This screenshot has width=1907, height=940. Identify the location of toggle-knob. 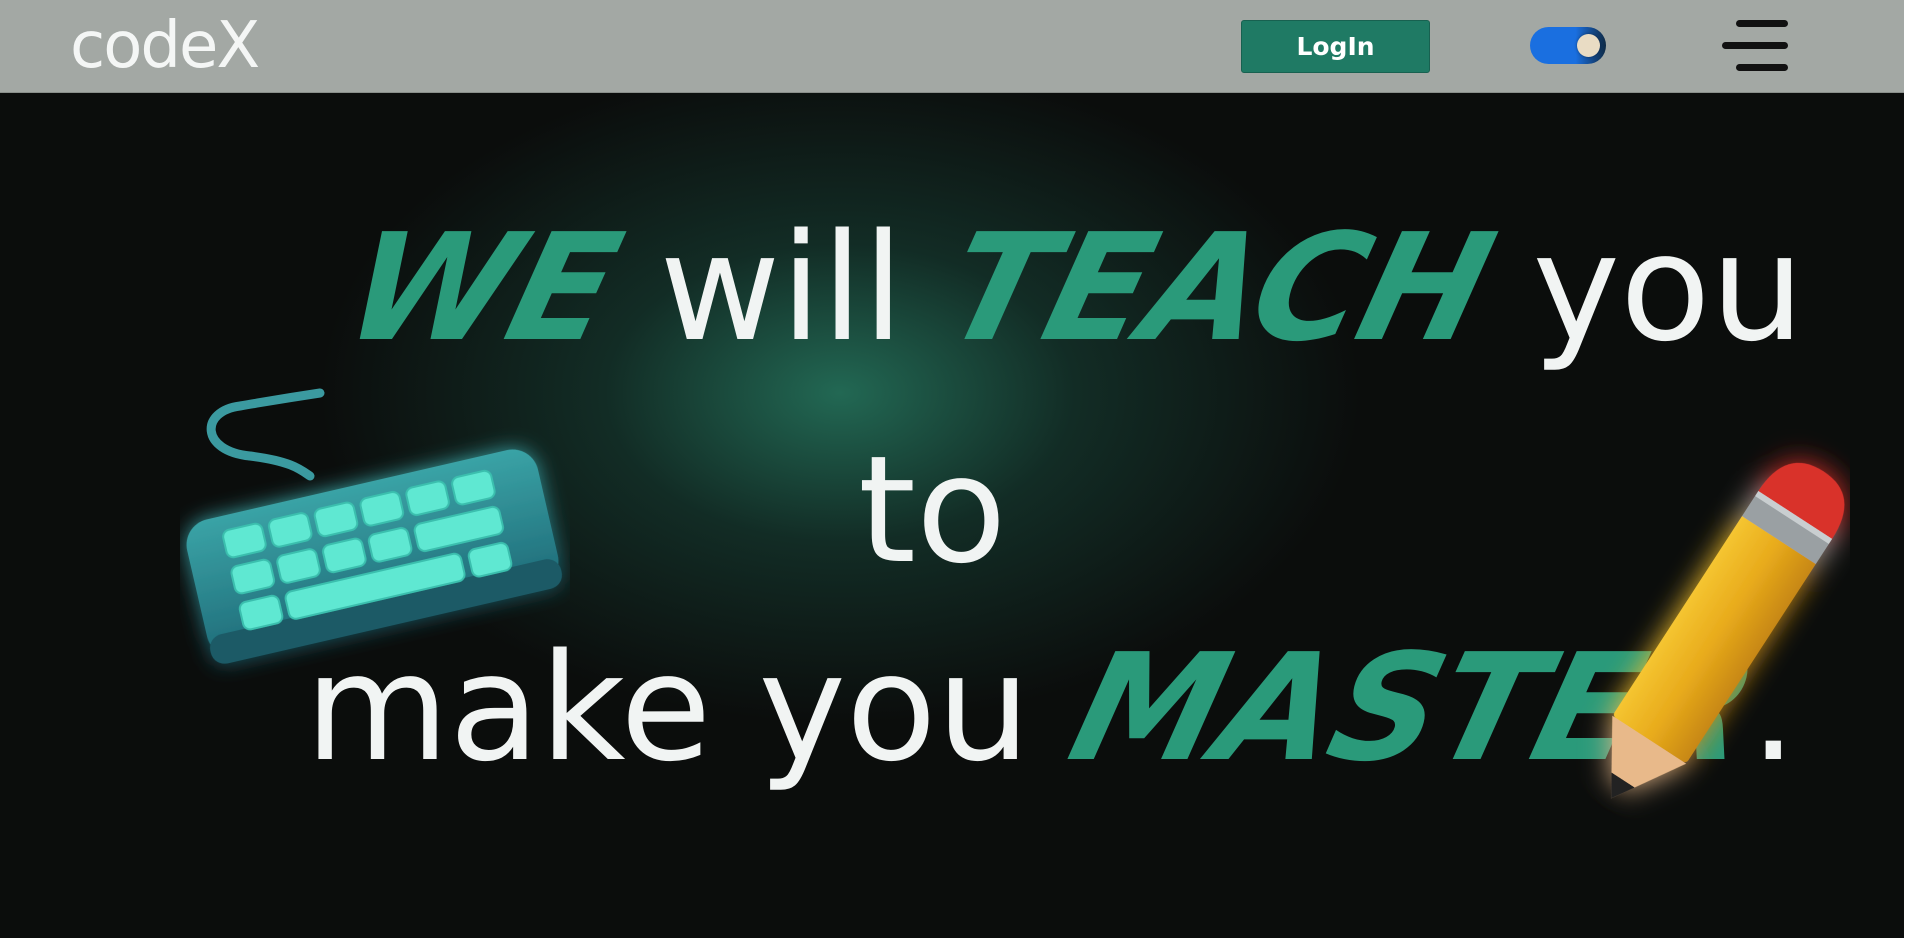
(1588, 45).